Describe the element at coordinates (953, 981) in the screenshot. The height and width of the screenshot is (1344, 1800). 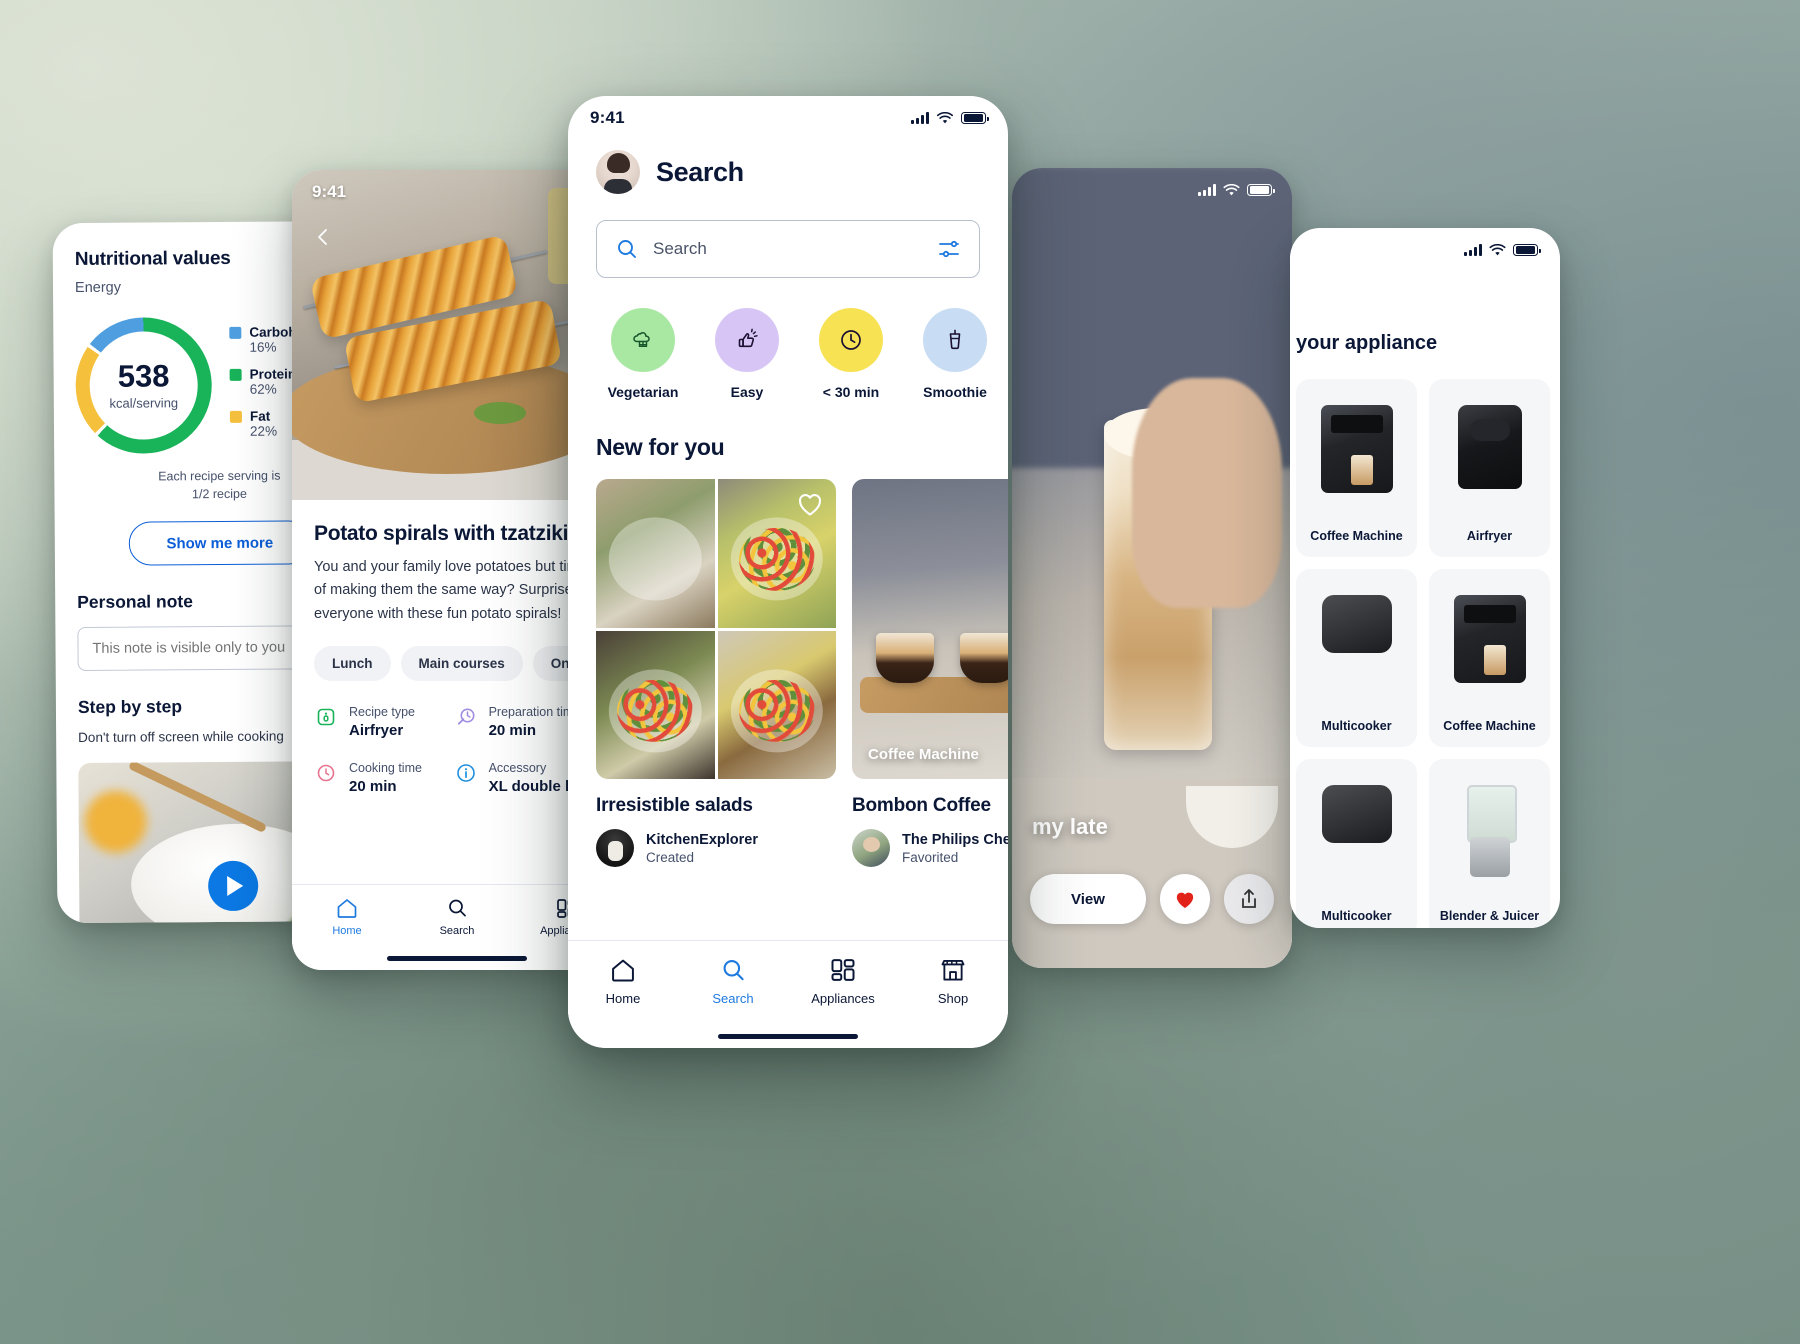
I see `tab-shop: Shop` at that location.